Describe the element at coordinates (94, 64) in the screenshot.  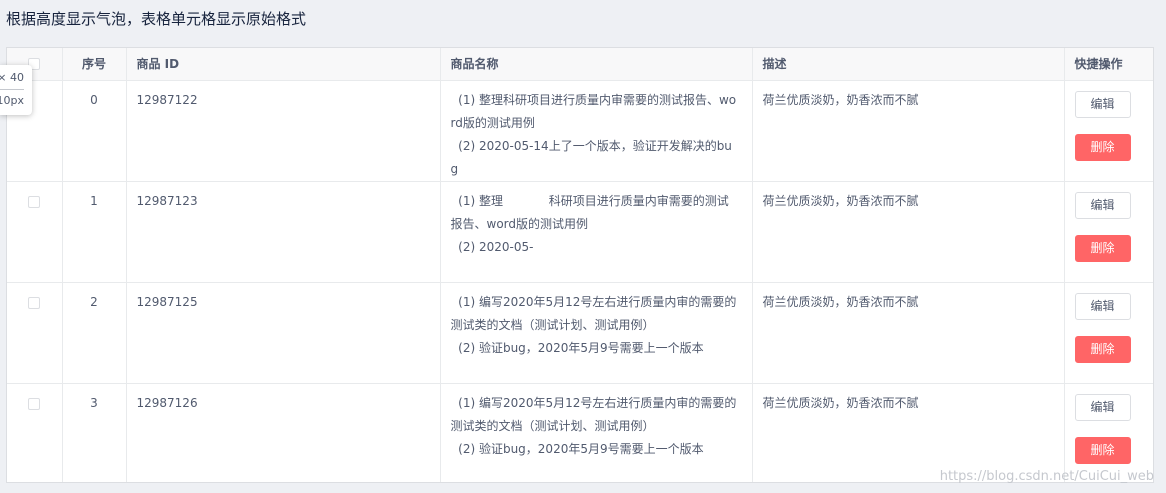
I see `header-index: 序号` at that location.